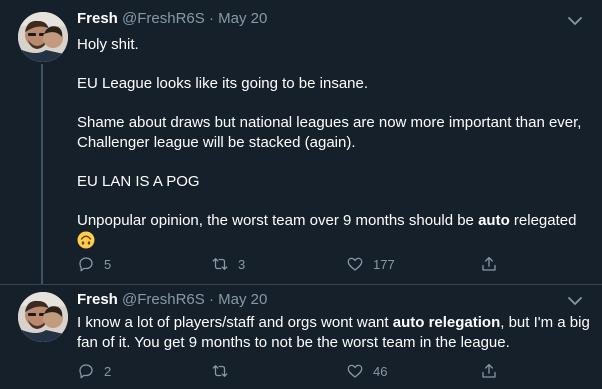 This screenshot has height=389, width=602. I want to click on reply-count: 5, so click(108, 264).